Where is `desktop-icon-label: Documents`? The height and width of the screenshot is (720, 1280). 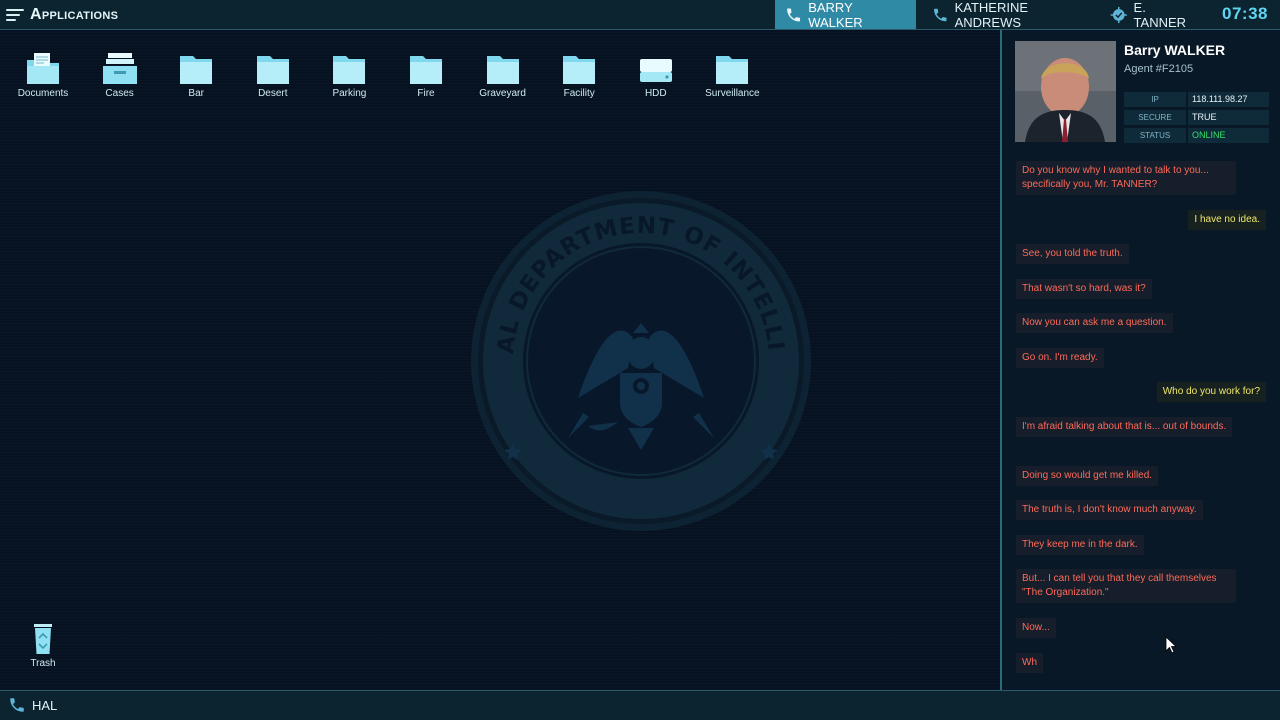
desktop-icon-label: Documents is located at coordinates (43, 93).